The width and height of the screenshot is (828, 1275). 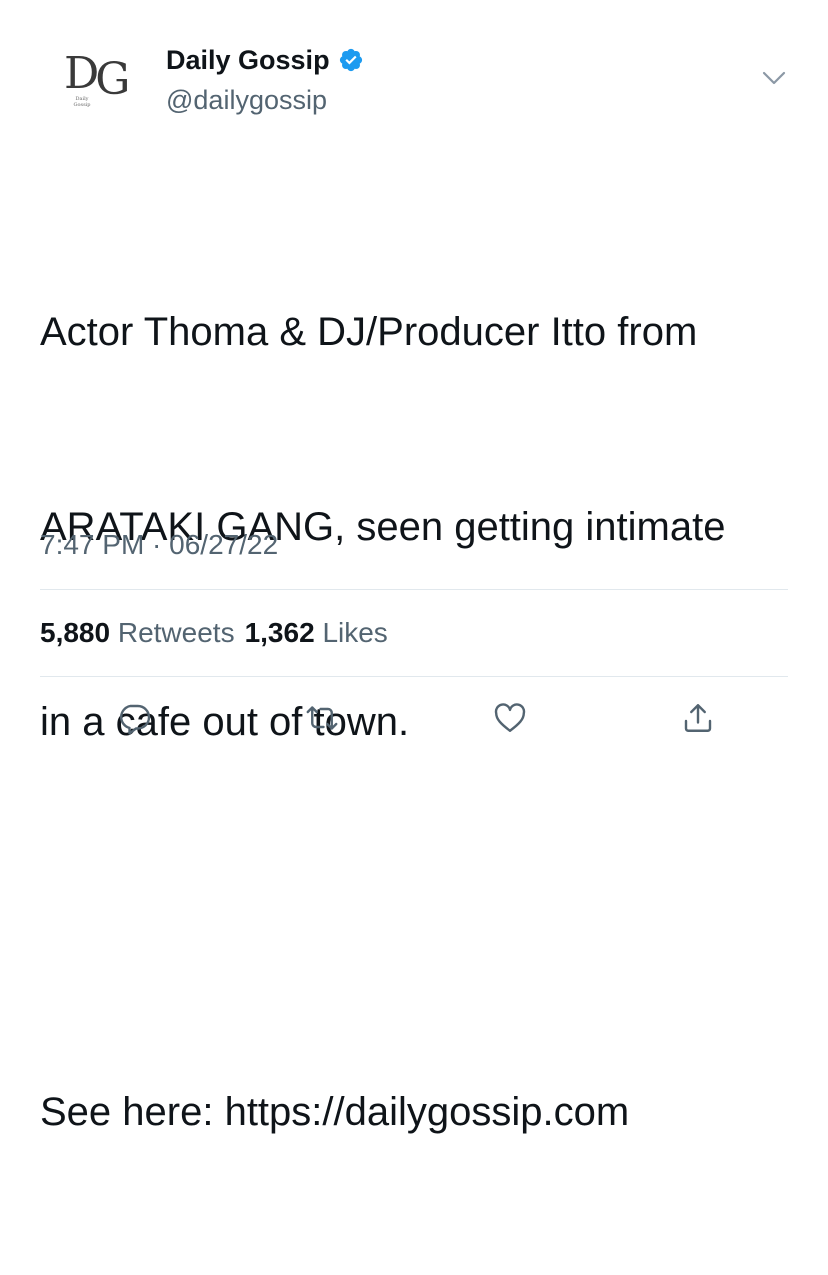 I want to click on heart-icon, so click(x=510, y=717).